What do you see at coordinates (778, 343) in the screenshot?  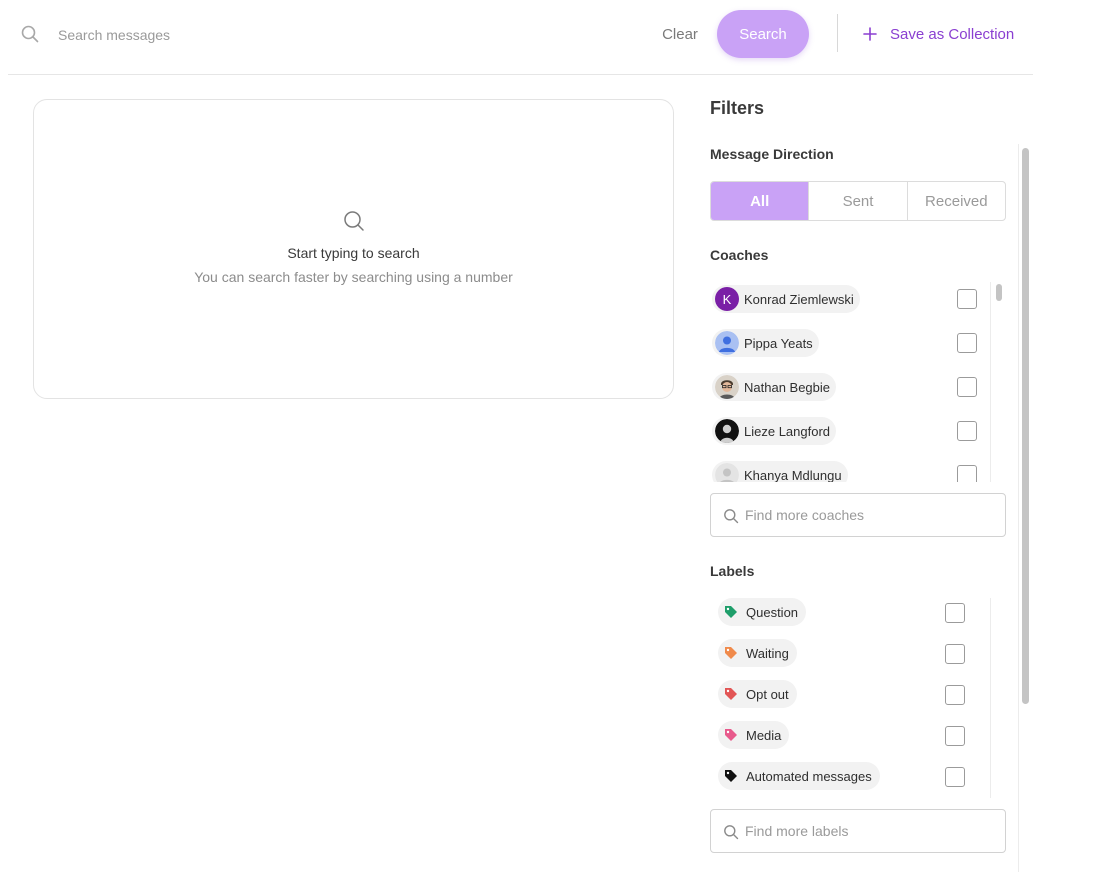 I see `coach-name: Pippa Yeats` at bounding box center [778, 343].